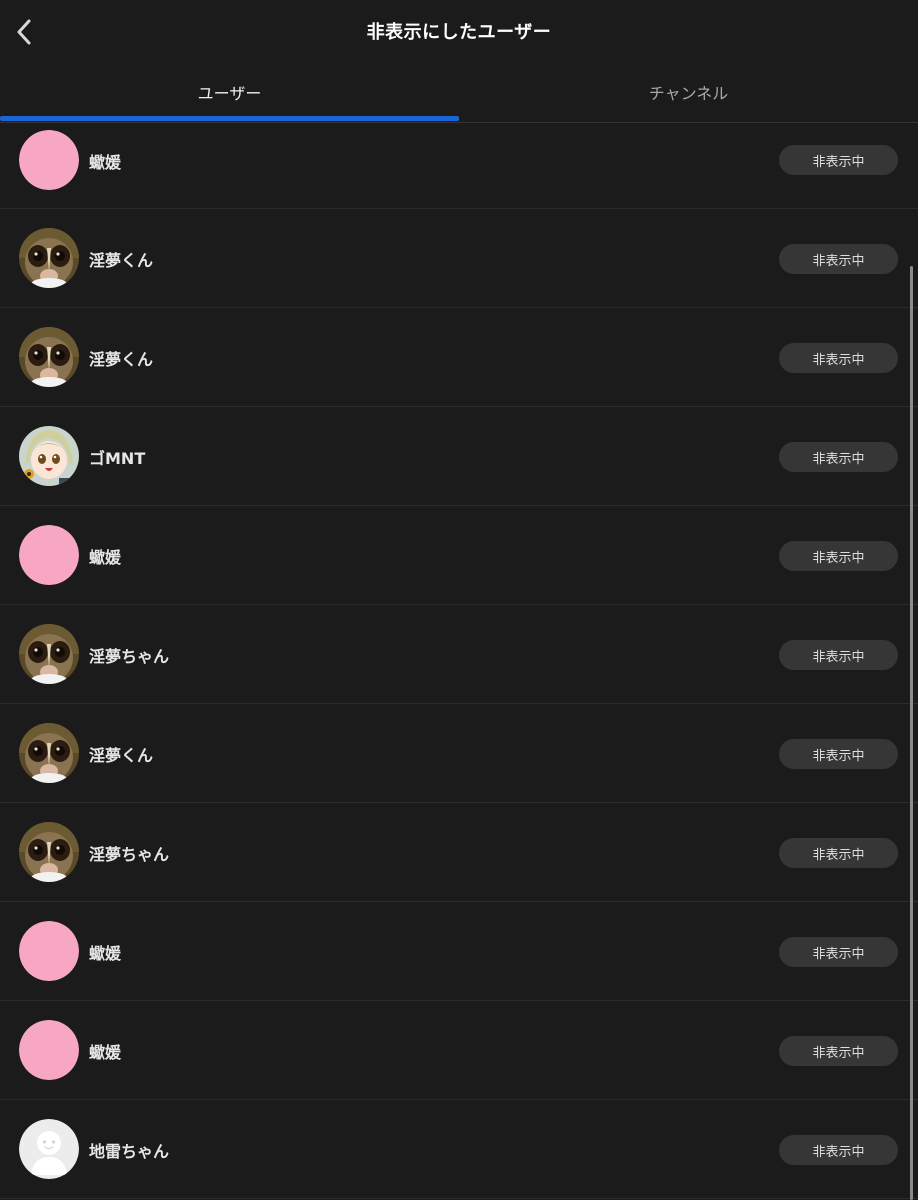  What do you see at coordinates (229, 118) in the screenshot?
I see `active-tab-indicator` at bounding box center [229, 118].